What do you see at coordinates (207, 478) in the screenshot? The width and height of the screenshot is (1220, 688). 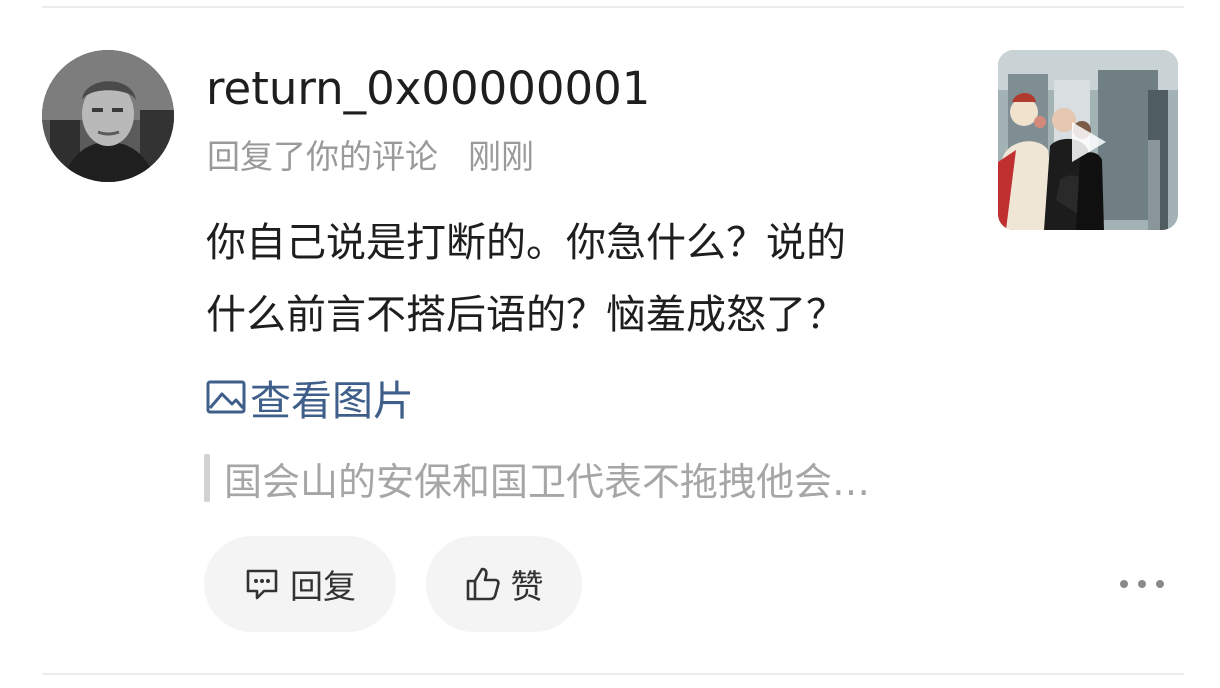 I see `quote-bar` at bounding box center [207, 478].